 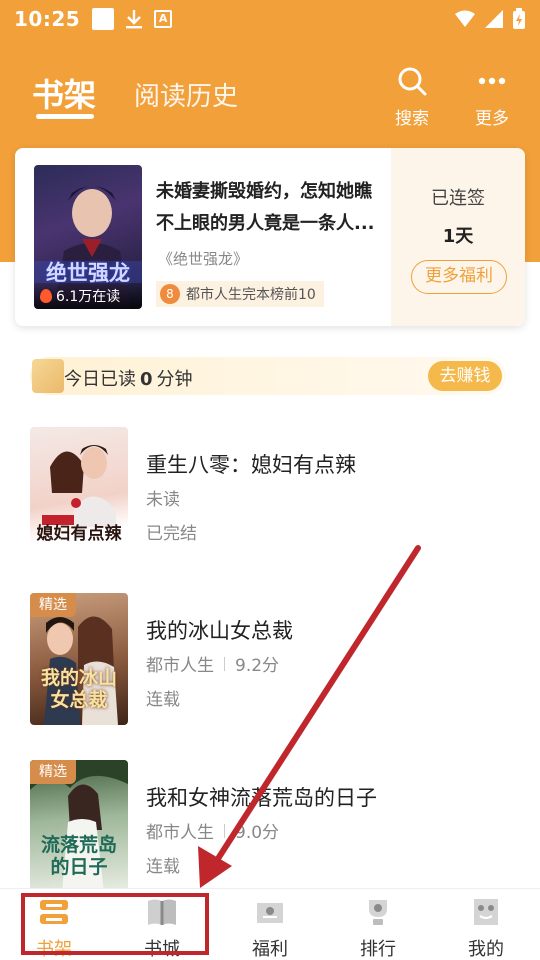 I want to click on download-icon, so click(x=134, y=19).